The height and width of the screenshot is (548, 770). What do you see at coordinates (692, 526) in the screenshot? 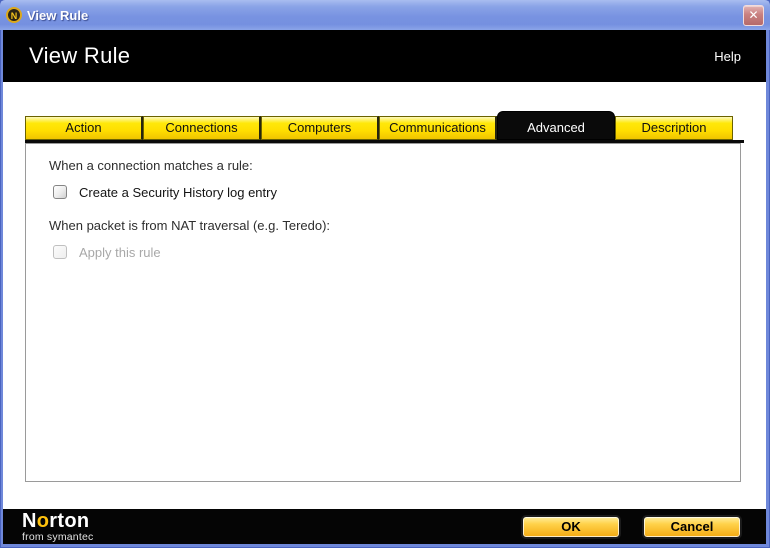
I see `cancel-button: Cancel` at bounding box center [692, 526].